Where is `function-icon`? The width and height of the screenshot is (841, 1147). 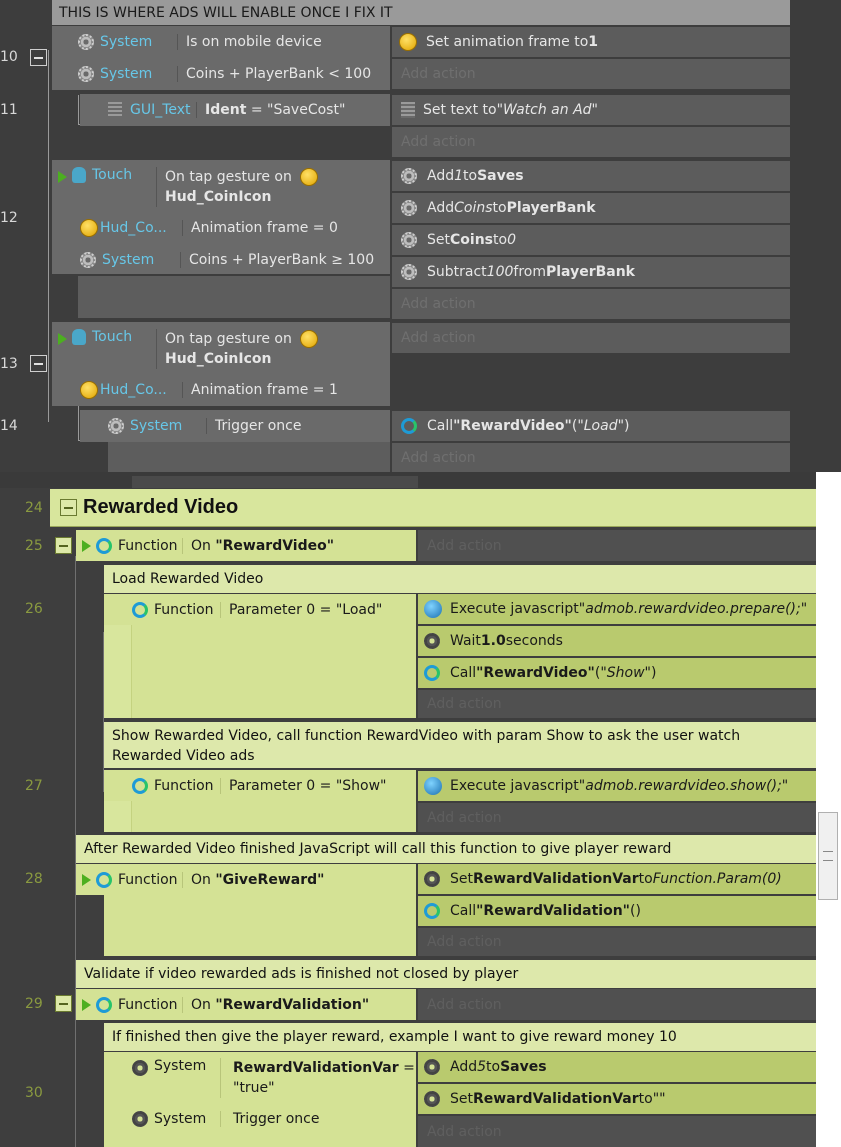
function-icon is located at coordinates (104, 1004).